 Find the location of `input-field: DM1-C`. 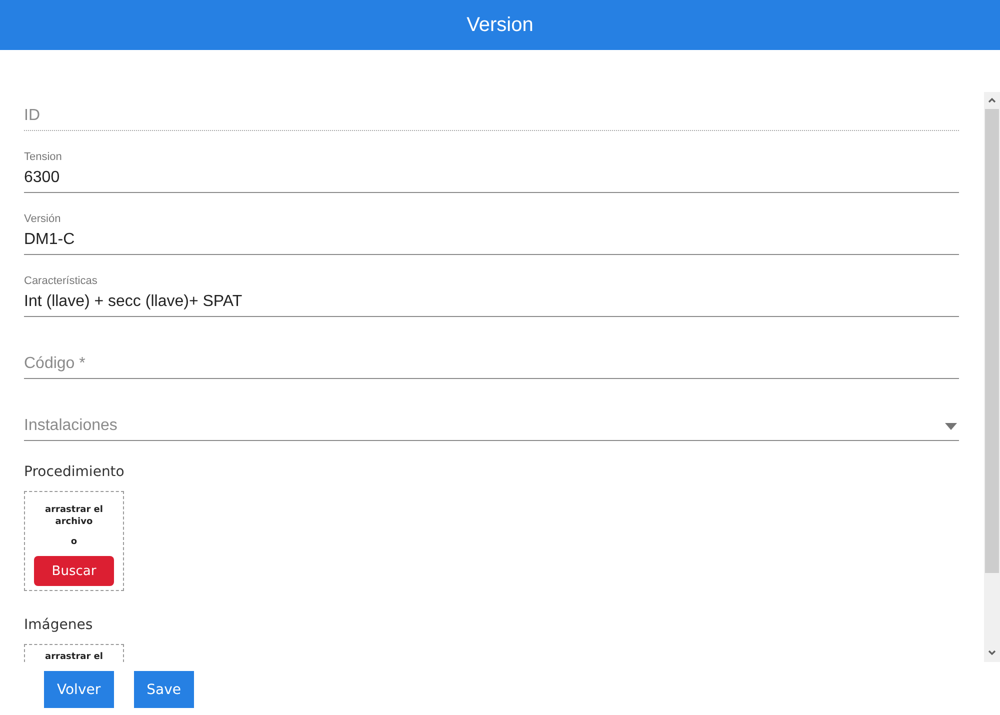

input-field: DM1-C is located at coordinates (491, 242).